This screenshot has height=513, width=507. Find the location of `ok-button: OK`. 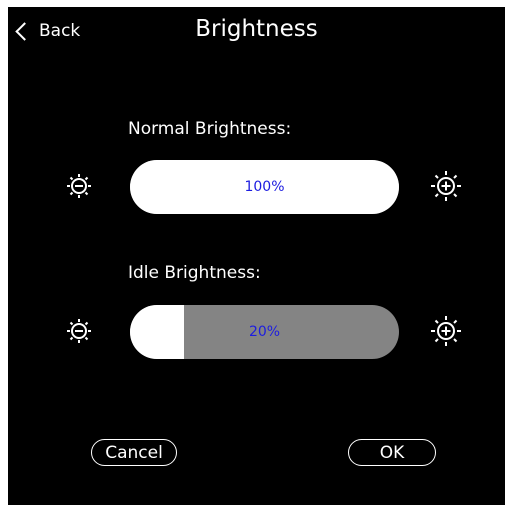

ok-button: OK is located at coordinates (392, 452).